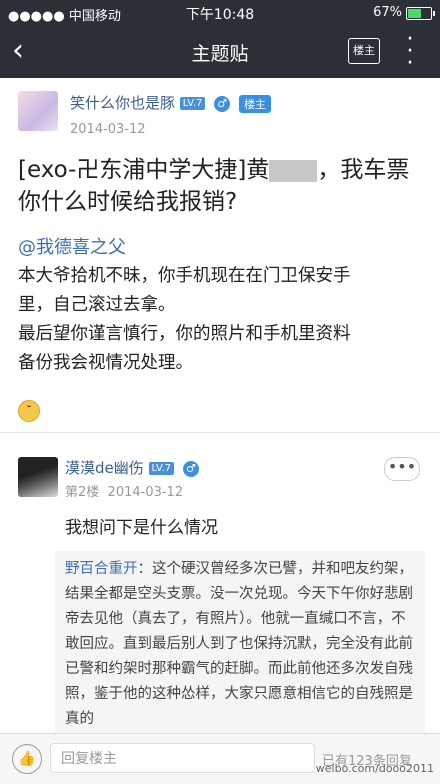 The width and height of the screenshot is (440, 784). I want to click on post-title: [exo-卍东浦中学大捷]黄 ，我车票你什么时候给我报销?, so click(214, 186).